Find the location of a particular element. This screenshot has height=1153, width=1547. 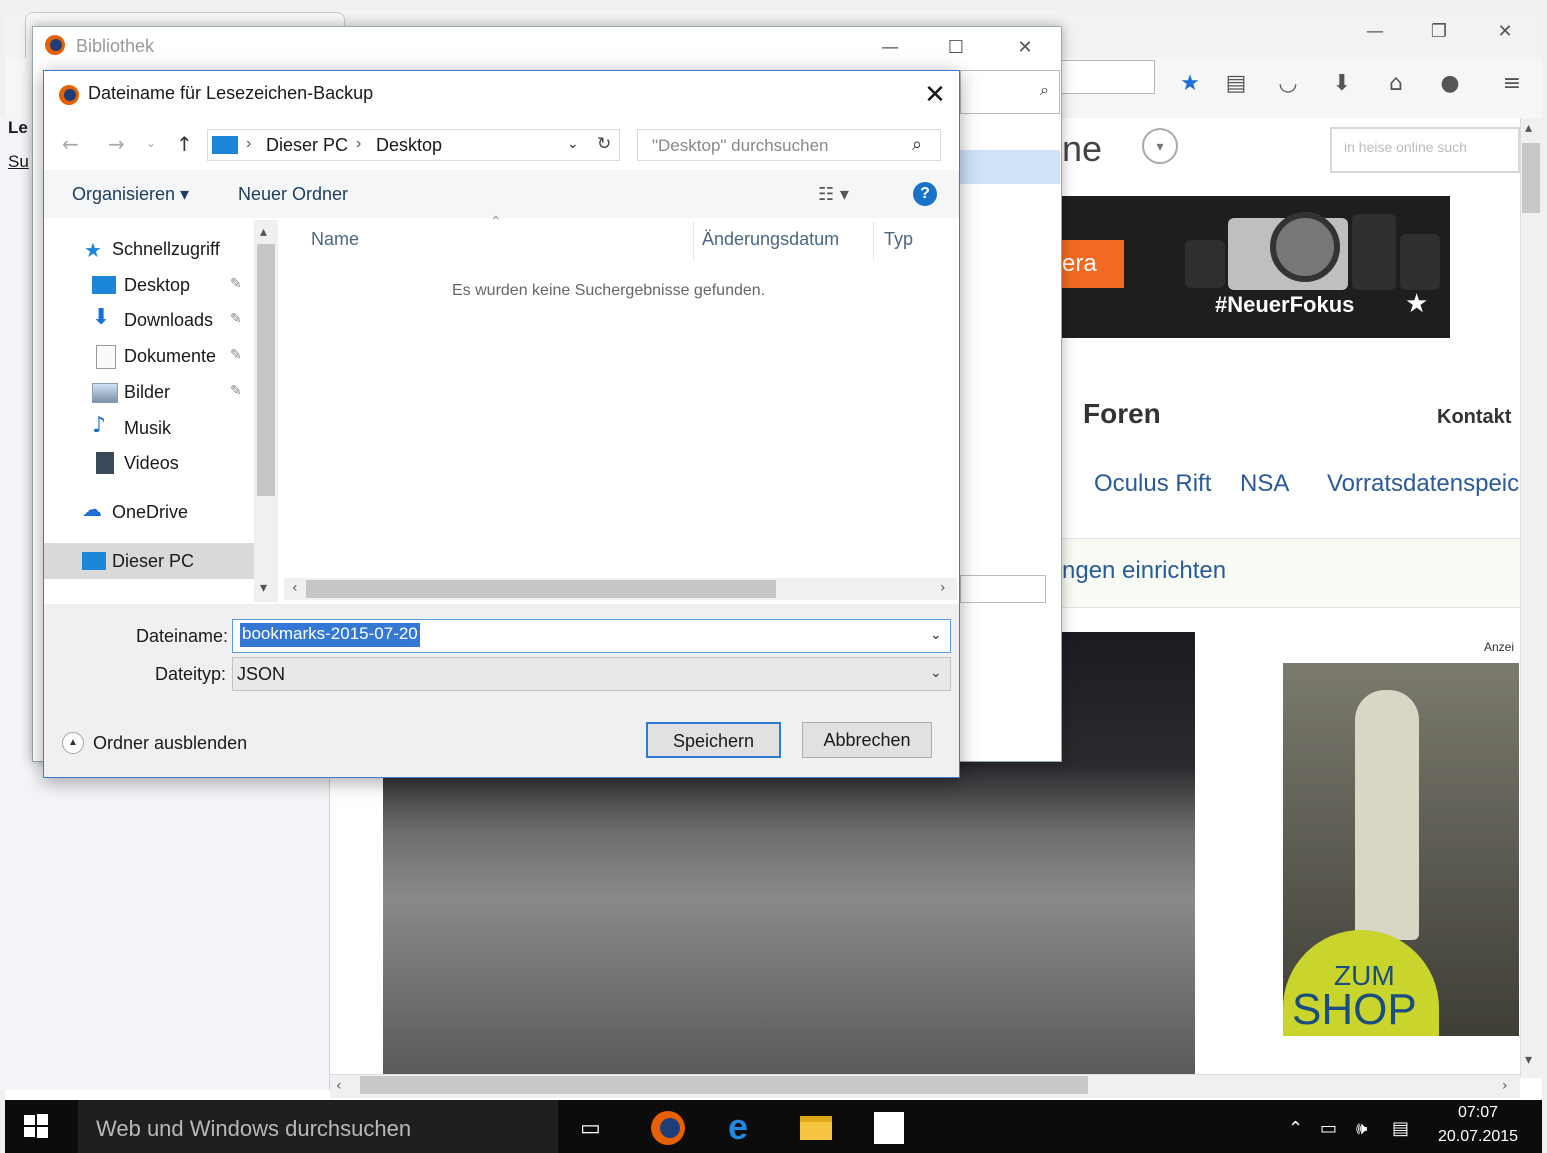

clock-time: 07:07 is located at coordinates (1478, 1113).